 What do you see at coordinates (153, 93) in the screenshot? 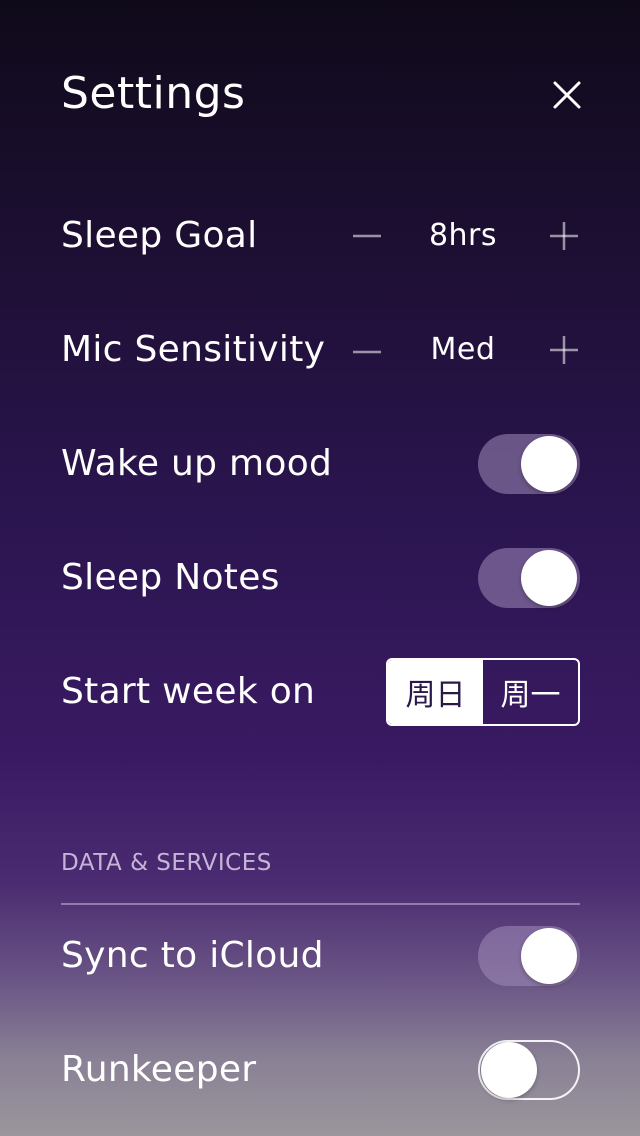
I see `page-title: Settings` at bounding box center [153, 93].